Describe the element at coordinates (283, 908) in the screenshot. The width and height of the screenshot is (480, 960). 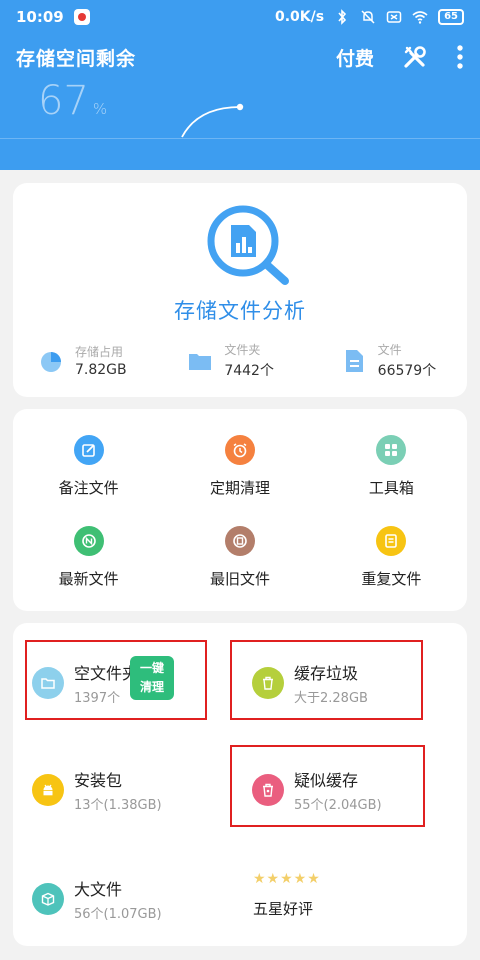
I see `five-star-rating-button: 五星好评` at that location.